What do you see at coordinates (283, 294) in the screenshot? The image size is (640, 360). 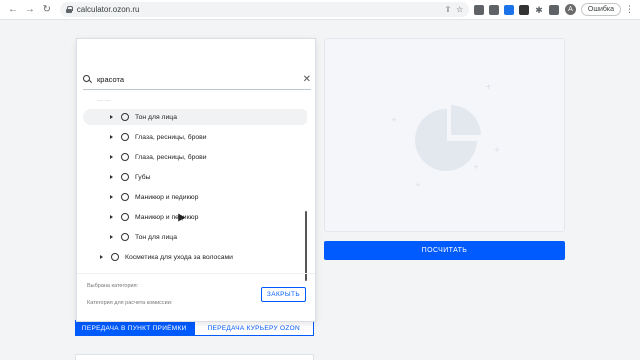 I see `close-button: ЗАКРЫТЬ` at bounding box center [283, 294].